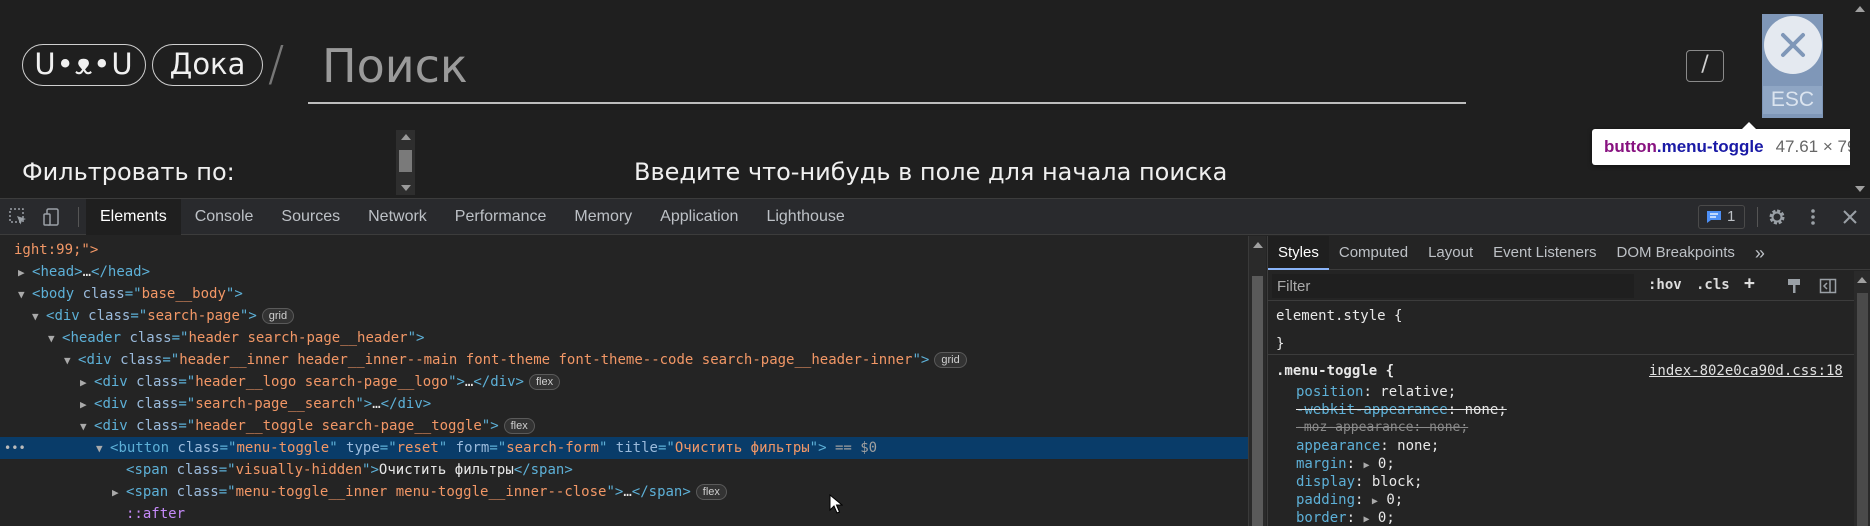 This screenshot has height=526, width=1870. What do you see at coordinates (805, 217) in the screenshot?
I see `tab-lighthouse: Lighthouse` at bounding box center [805, 217].